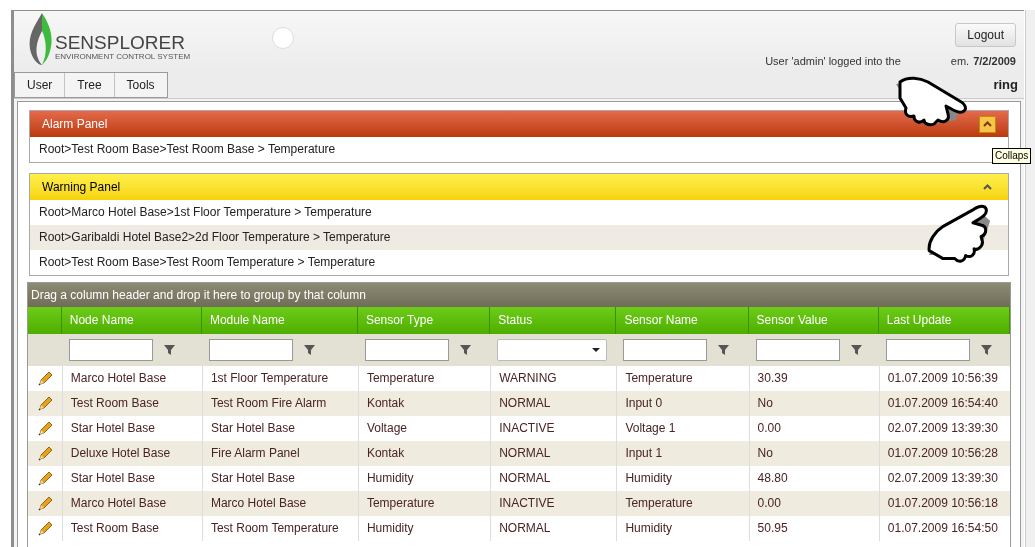  Describe the element at coordinates (553, 528) in the screenshot. I see `table-cell: NORMAL` at that location.